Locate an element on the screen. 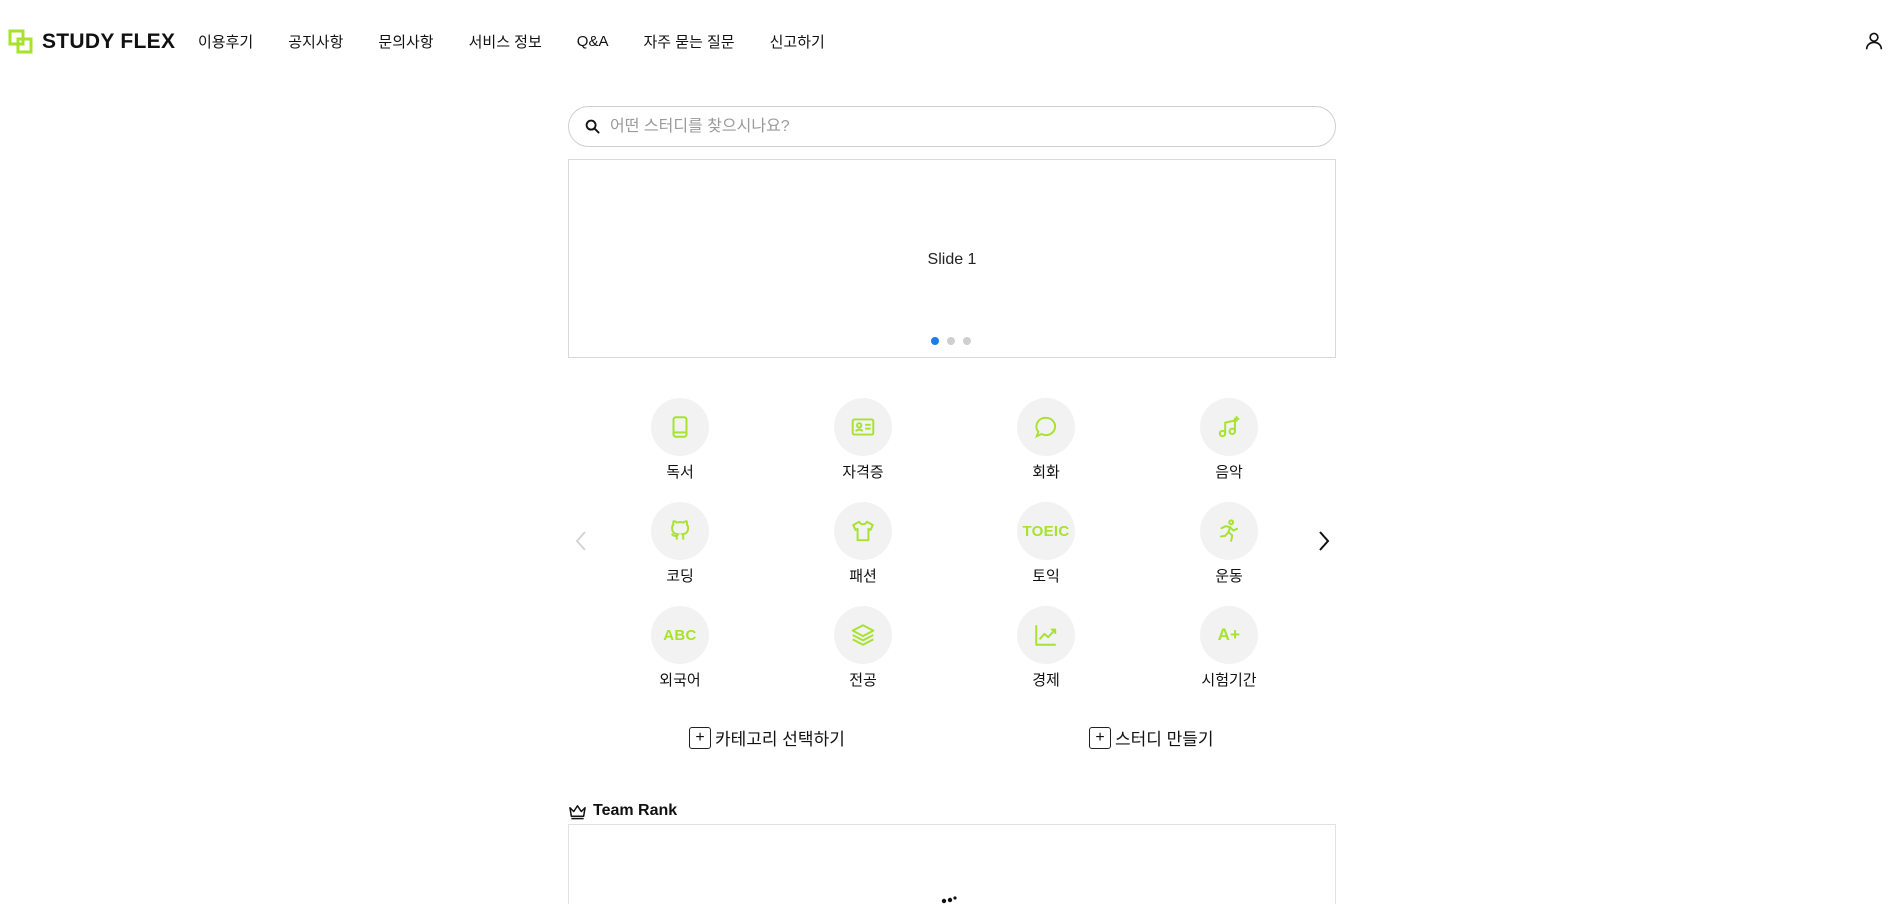 Image resolution: width=1899 pixels, height=904 pixels. category-major: 전공 is located at coordinates (863, 648).